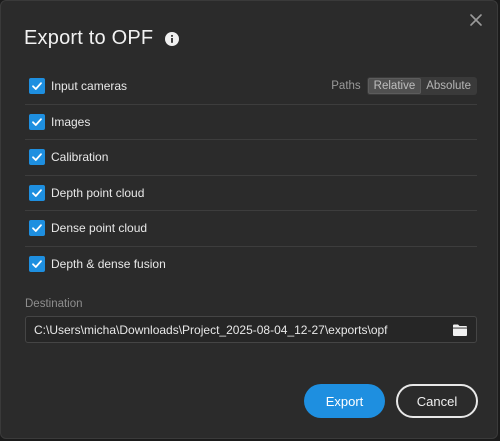 The image size is (500, 441). Describe the element at coordinates (437, 401) in the screenshot. I see `cancel-button: Cancel` at that location.